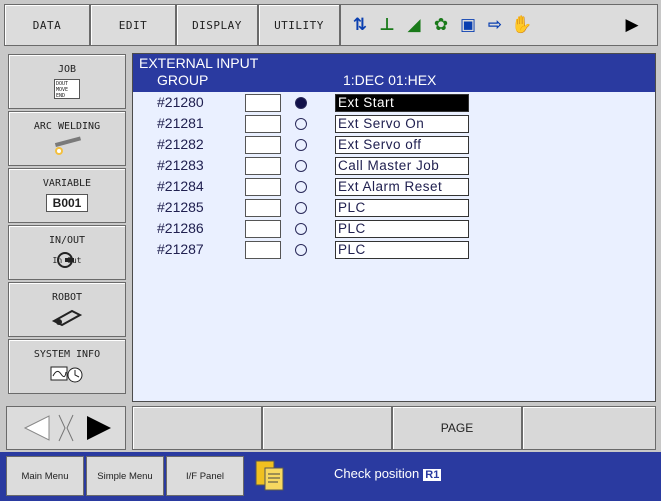 Image resolution: width=661 pixels, height=501 pixels. What do you see at coordinates (217, 25) in the screenshot?
I see `tab-display: DISPLAY` at bounding box center [217, 25].